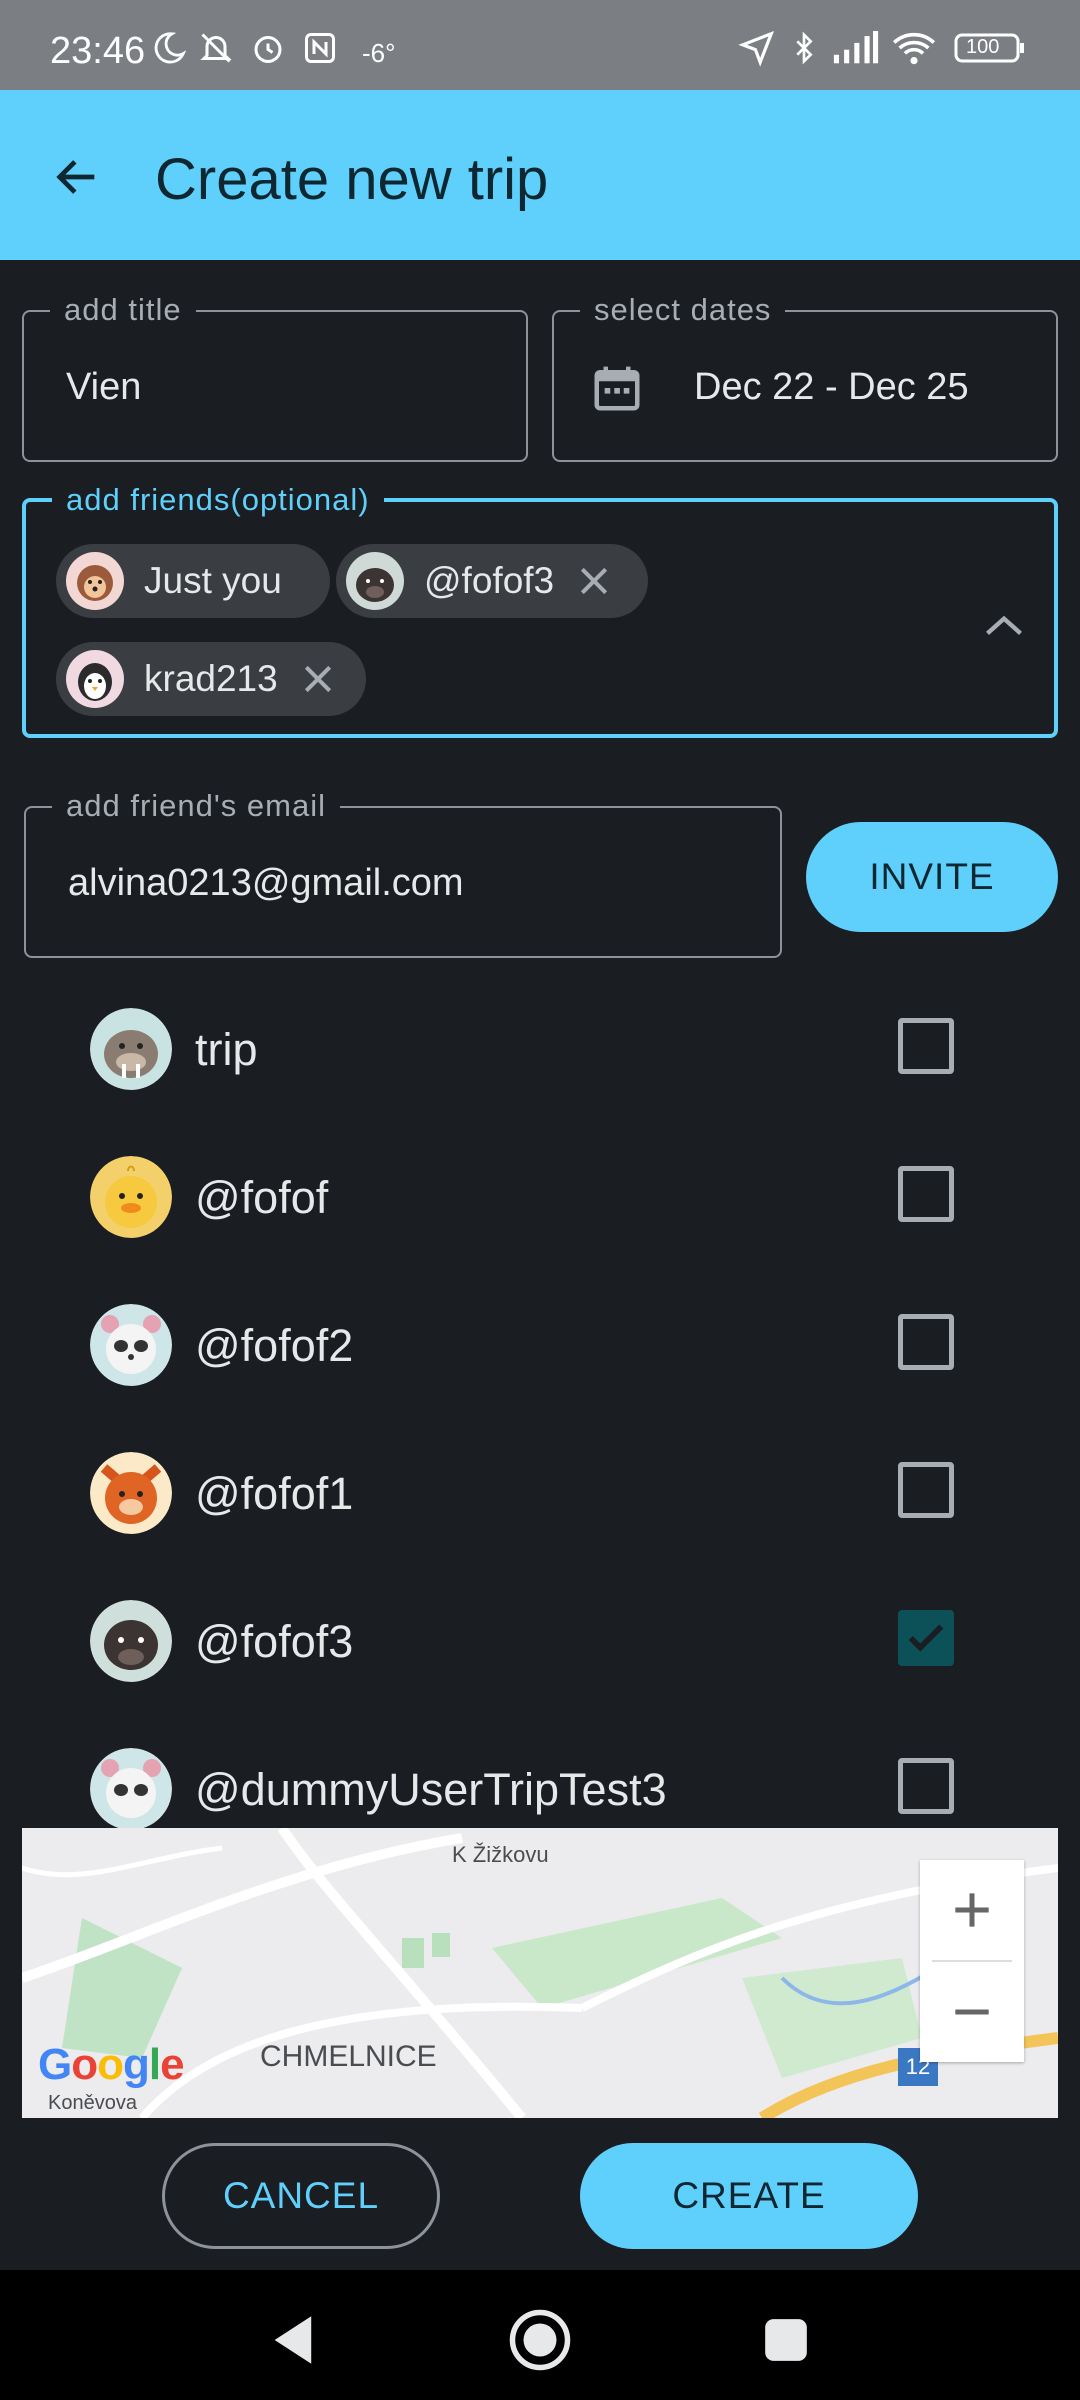 This screenshot has width=1080, height=2400. What do you see at coordinates (274, 1493) in the screenshot?
I see `friend-name: @fofof1` at bounding box center [274, 1493].